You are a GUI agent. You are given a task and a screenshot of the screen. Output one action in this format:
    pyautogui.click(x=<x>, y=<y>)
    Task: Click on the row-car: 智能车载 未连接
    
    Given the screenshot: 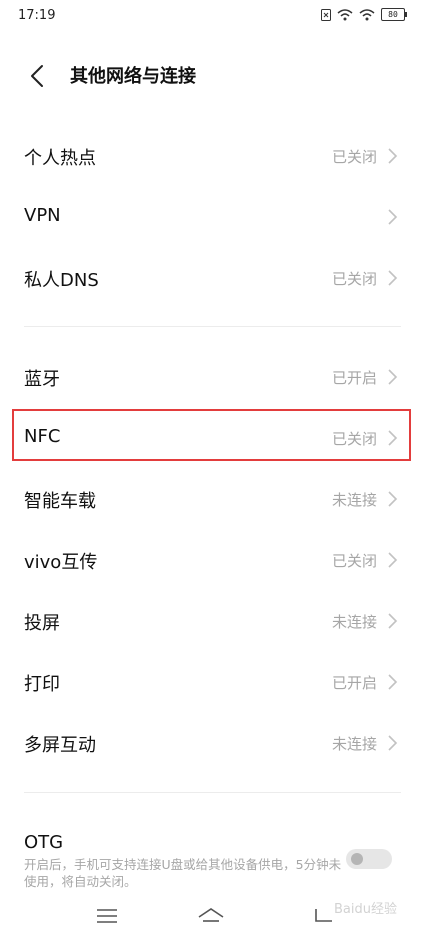 What is the action you would take?
    pyautogui.click(x=212, y=499)
    